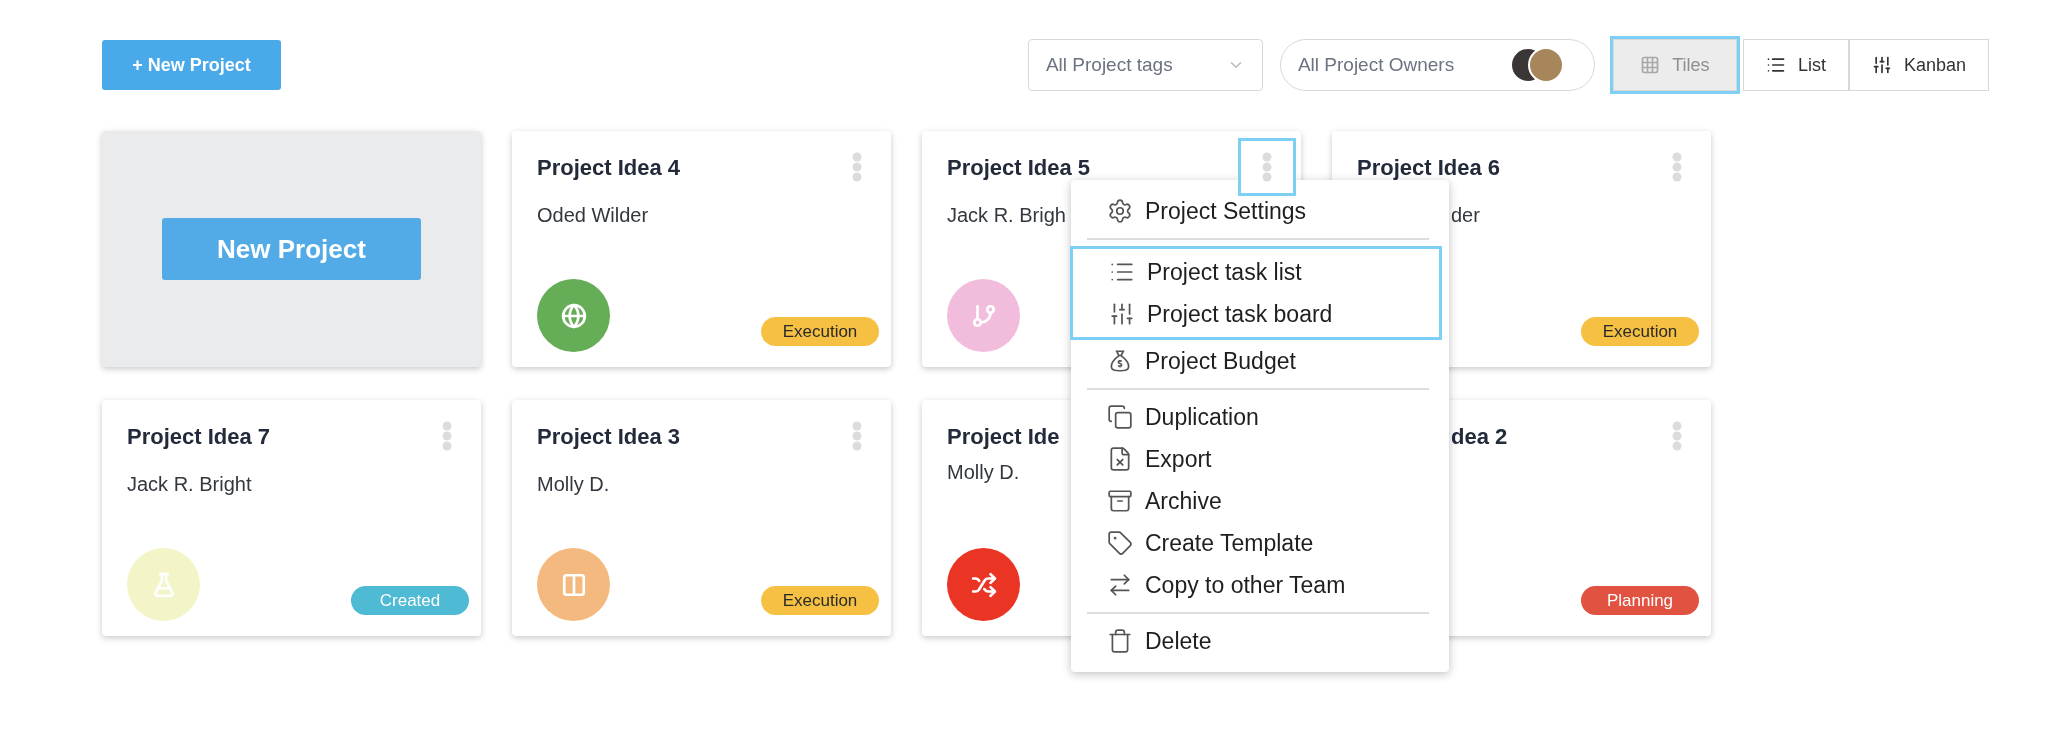 Image resolution: width=2048 pixels, height=749 pixels. I want to click on project-title: Project Idea 6, so click(1429, 168).